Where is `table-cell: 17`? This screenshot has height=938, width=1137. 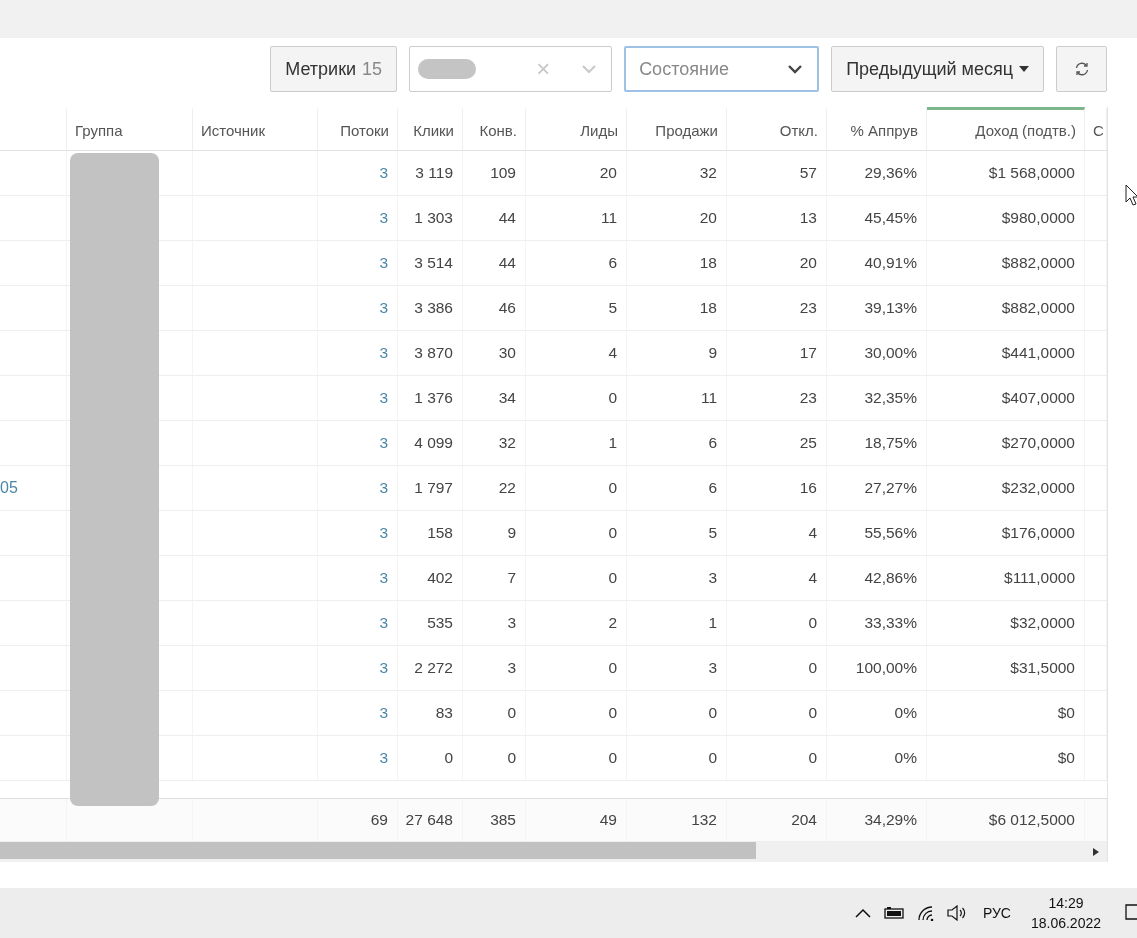
table-cell: 17 is located at coordinates (777, 353).